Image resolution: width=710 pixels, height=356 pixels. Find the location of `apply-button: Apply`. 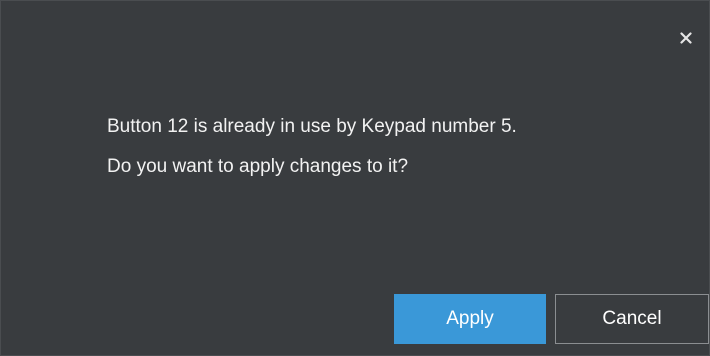

apply-button: Apply is located at coordinates (470, 319).